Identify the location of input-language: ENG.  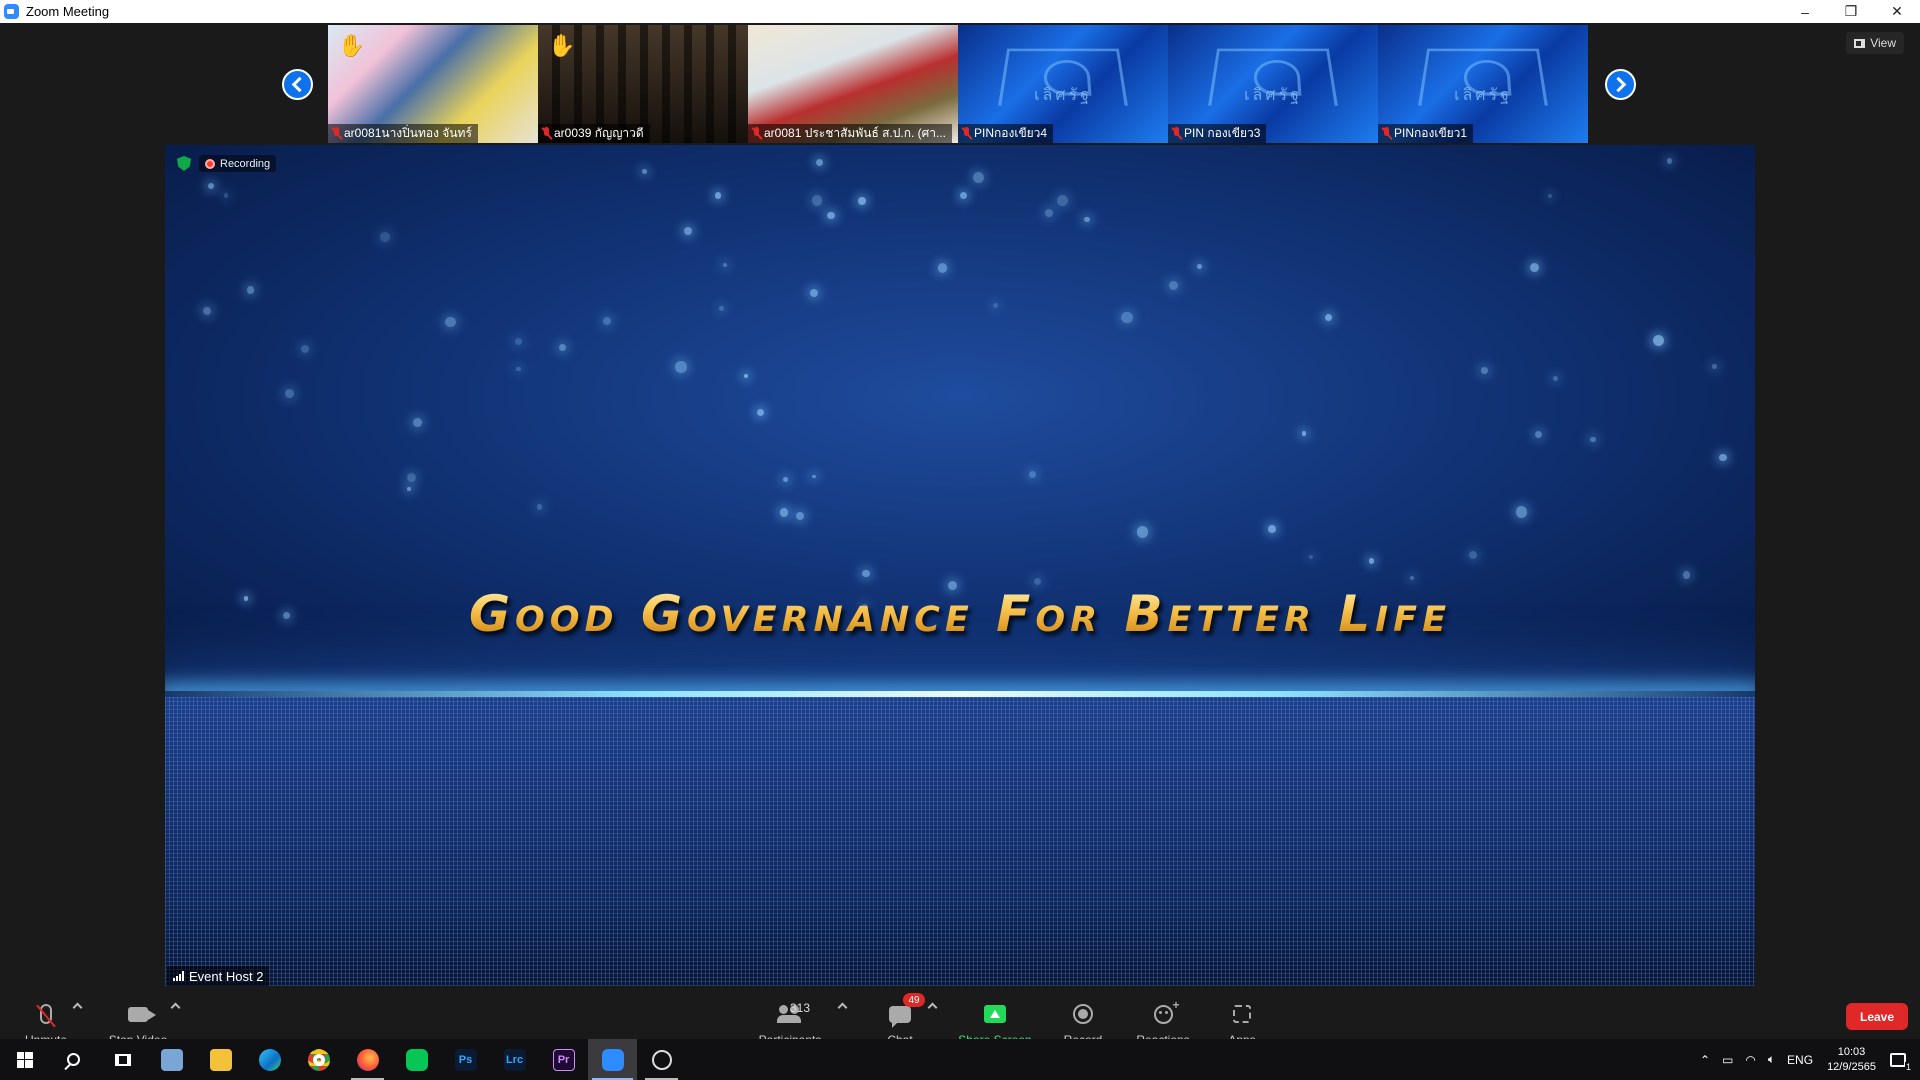
(1800, 1060).